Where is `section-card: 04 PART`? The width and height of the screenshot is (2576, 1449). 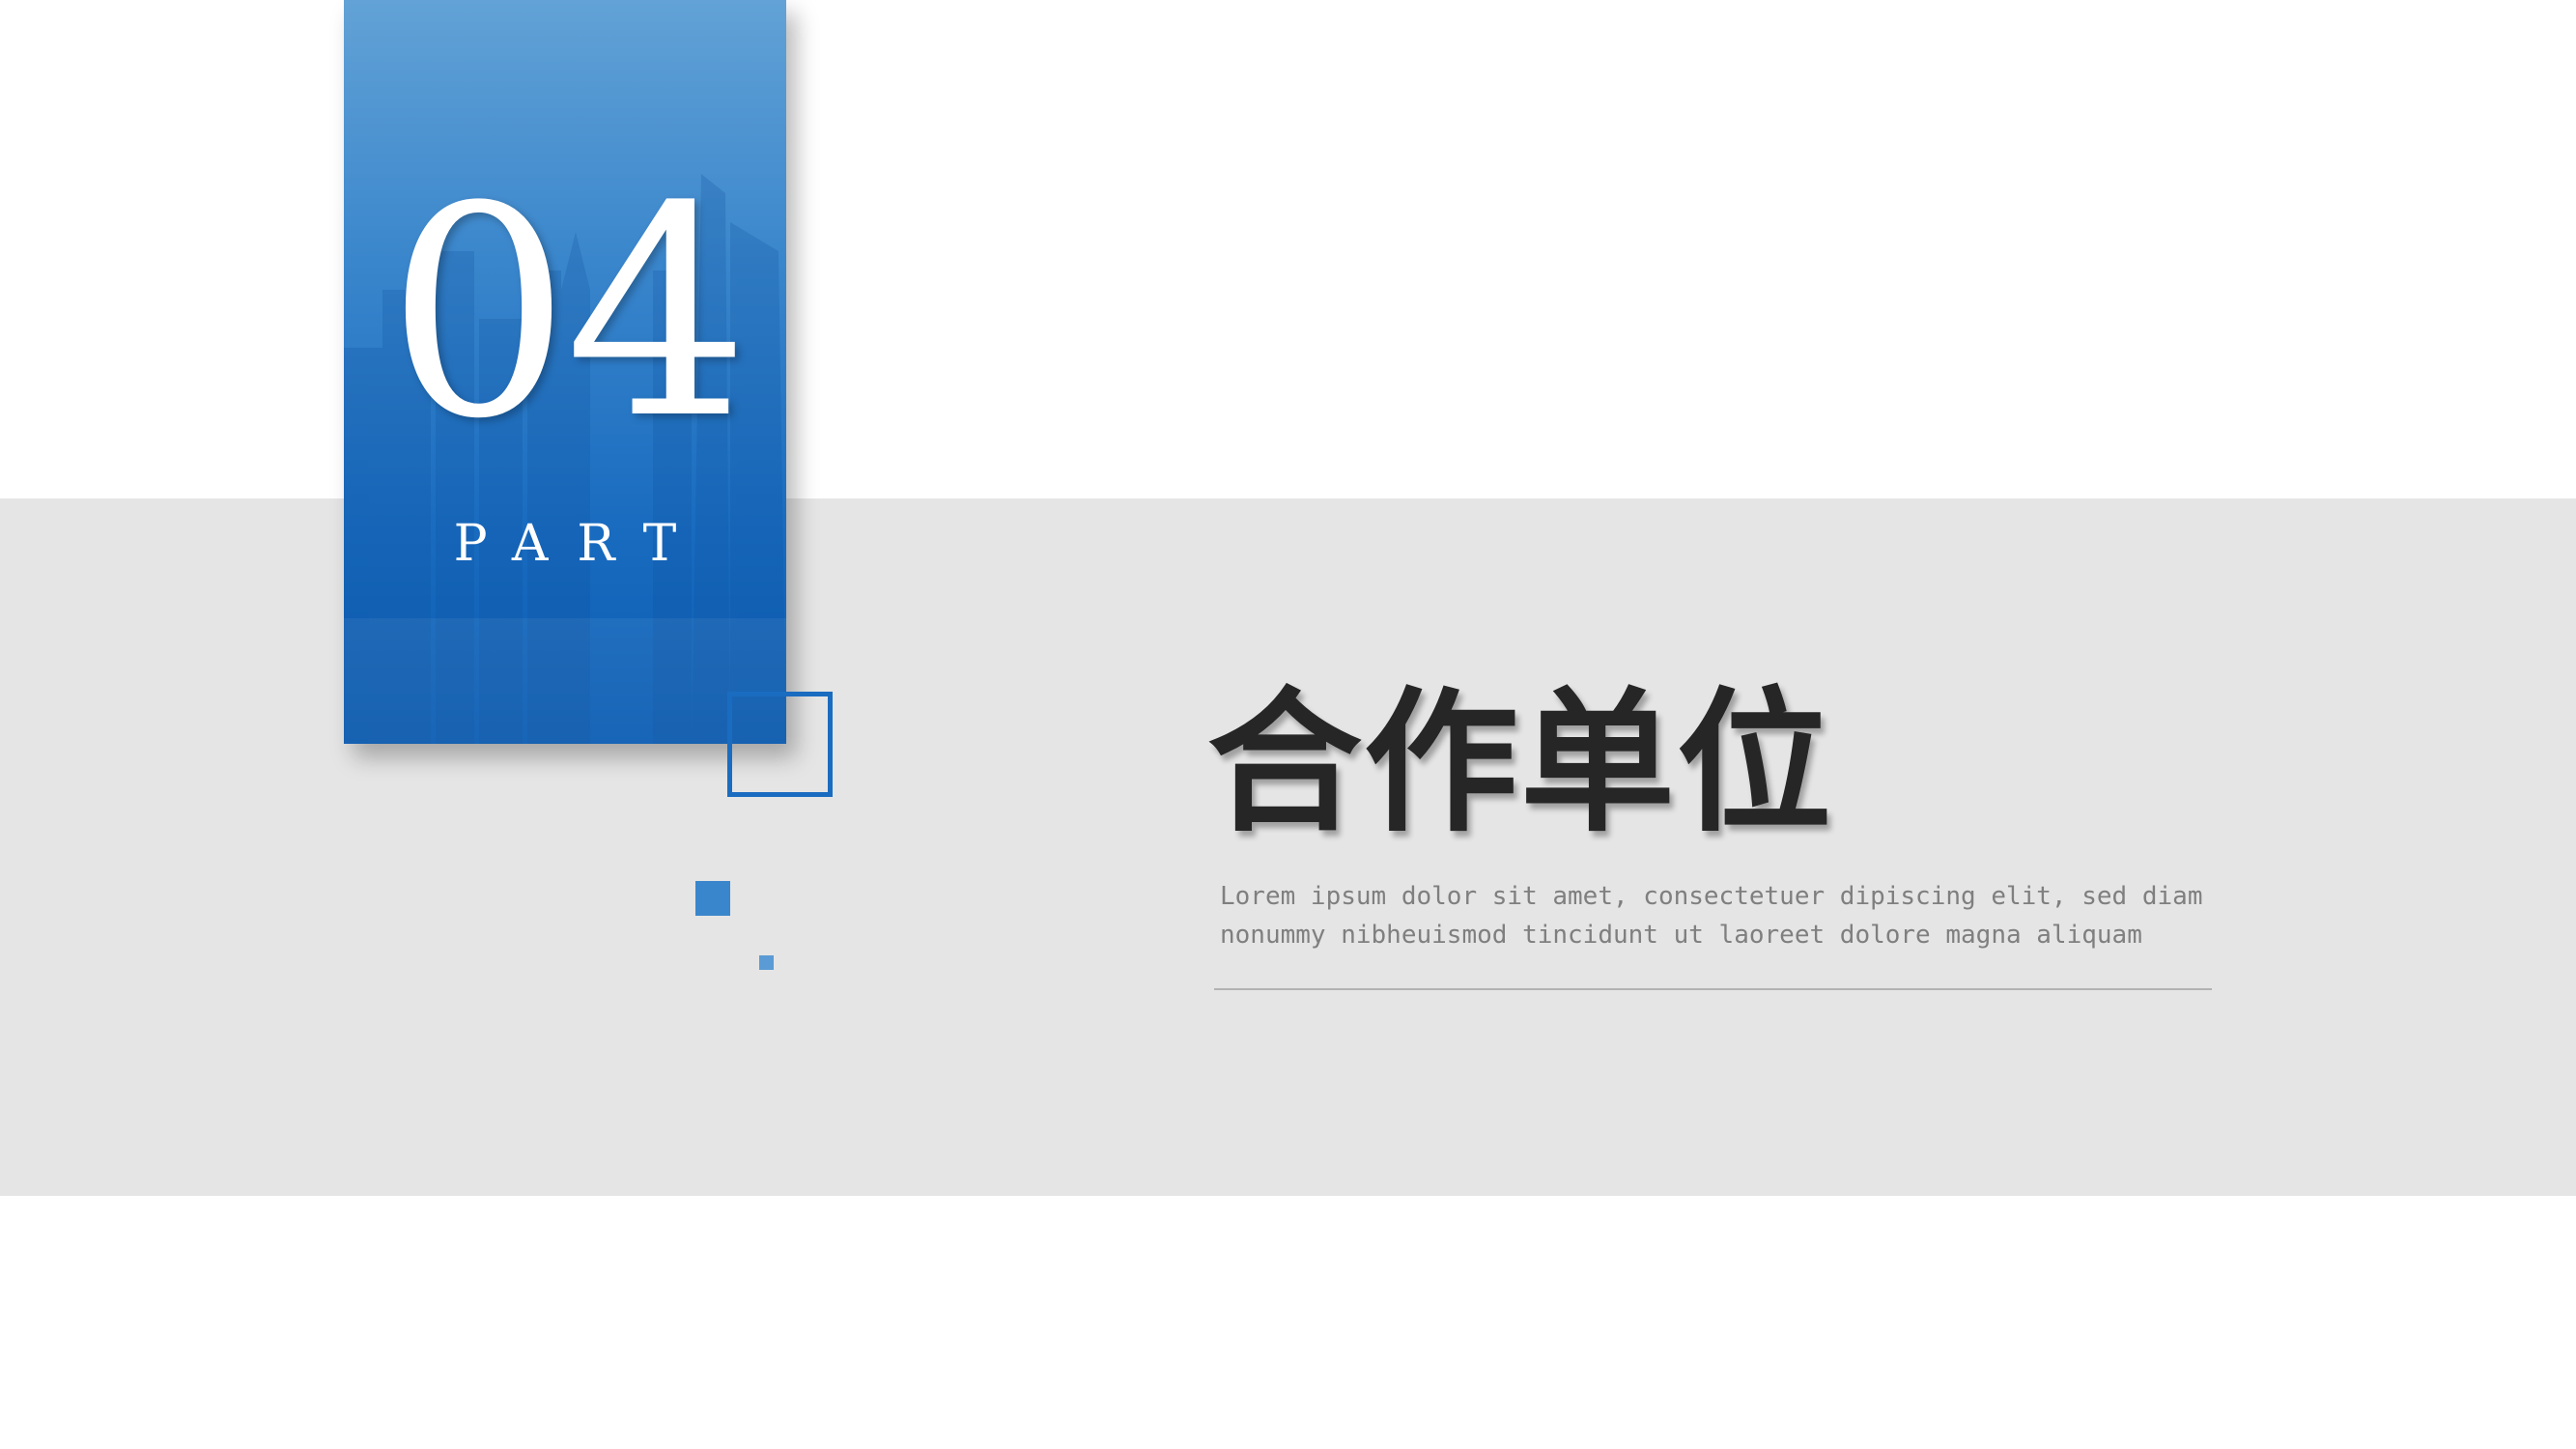 section-card: 04 PART is located at coordinates (565, 372).